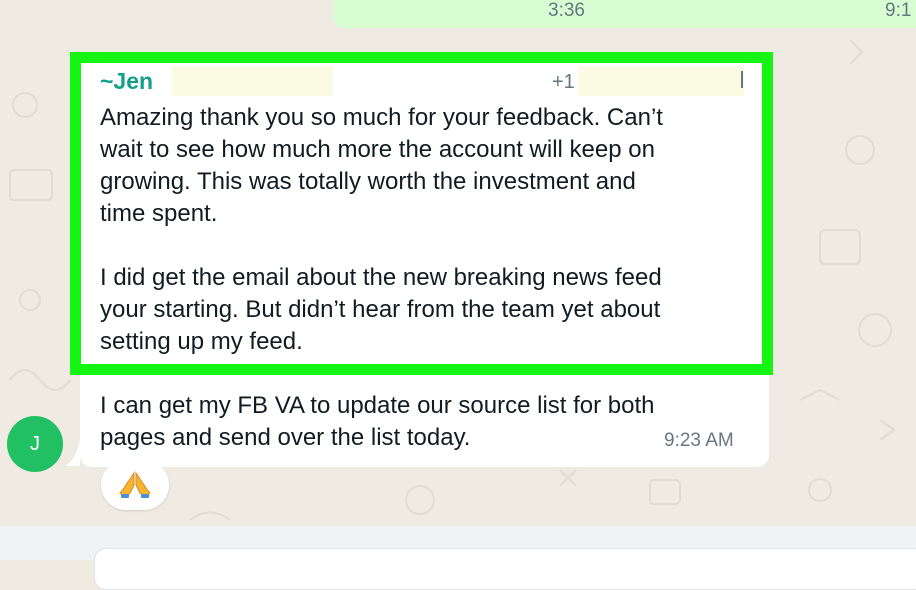 This screenshot has width=916, height=590. Describe the element at coordinates (35, 444) in the screenshot. I see `avatar: J` at that location.